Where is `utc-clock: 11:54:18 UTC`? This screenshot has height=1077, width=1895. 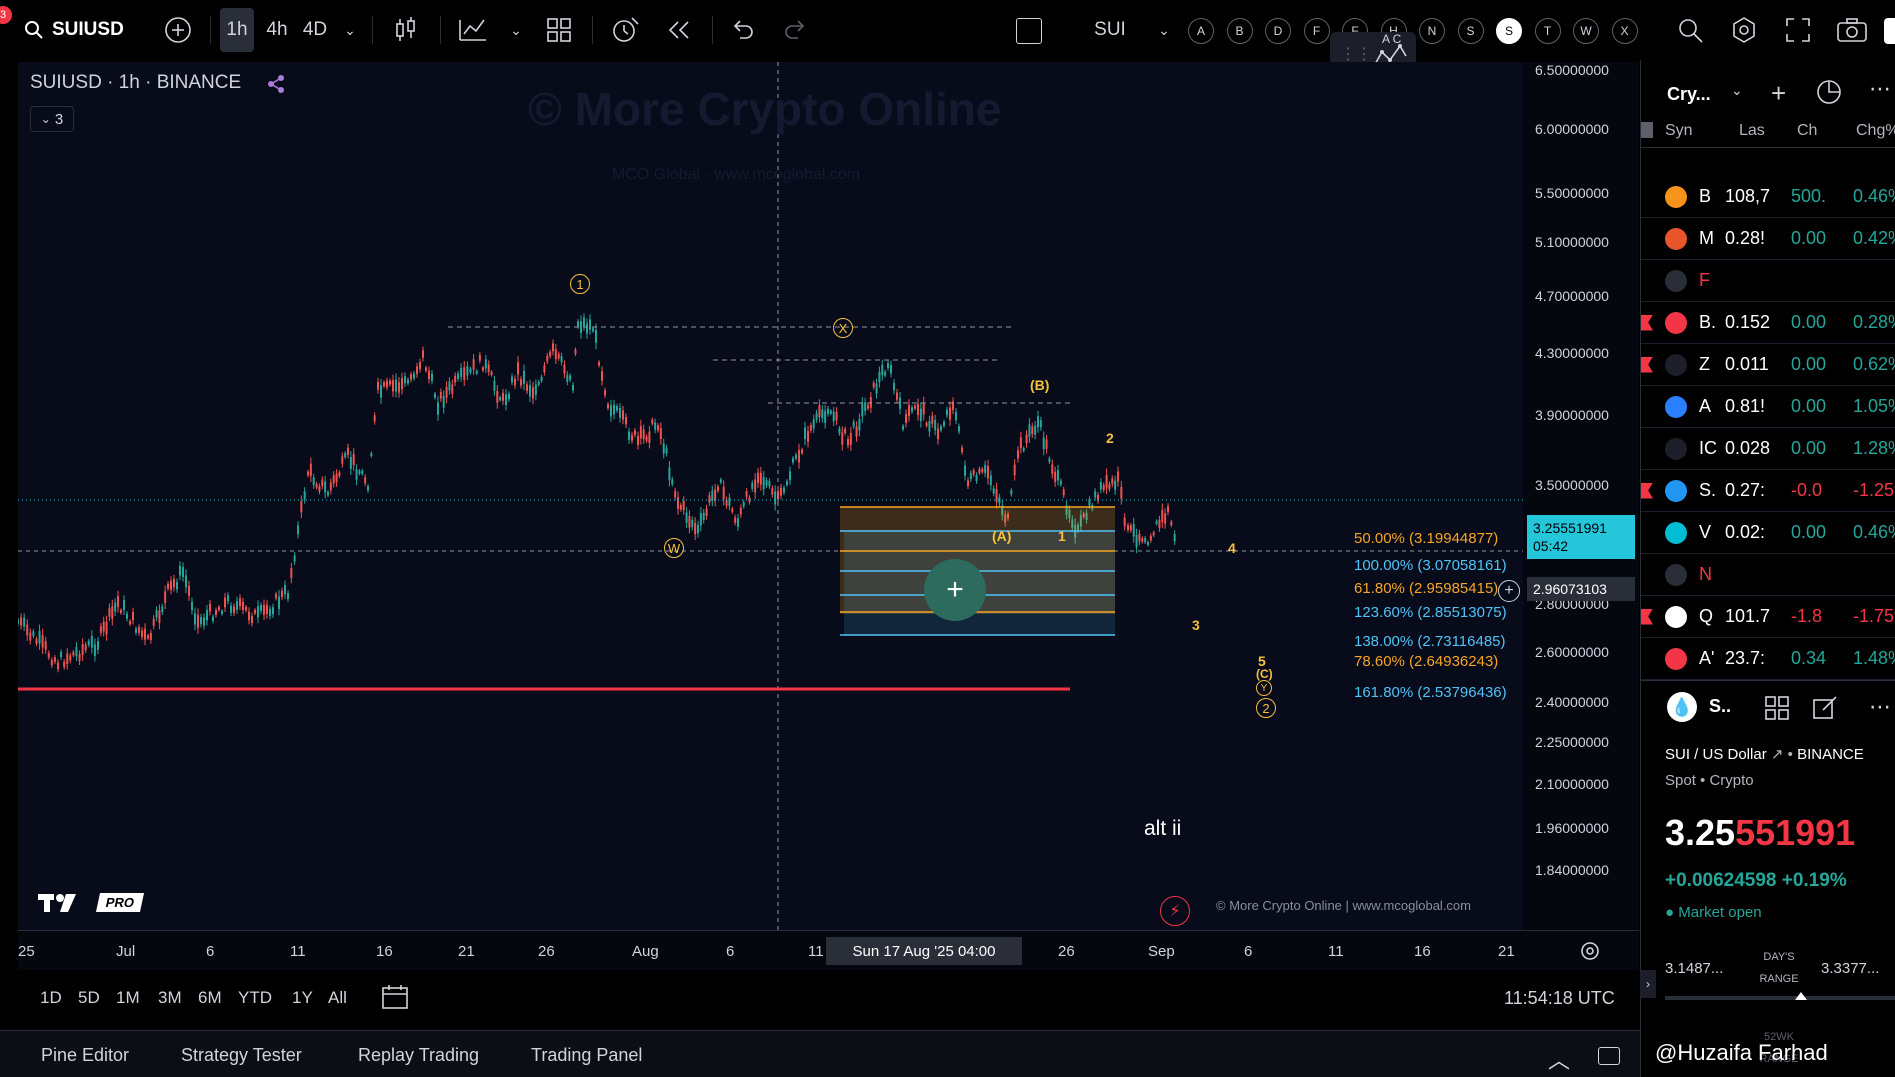 utc-clock: 11:54:18 UTC is located at coordinates (1559, 998).